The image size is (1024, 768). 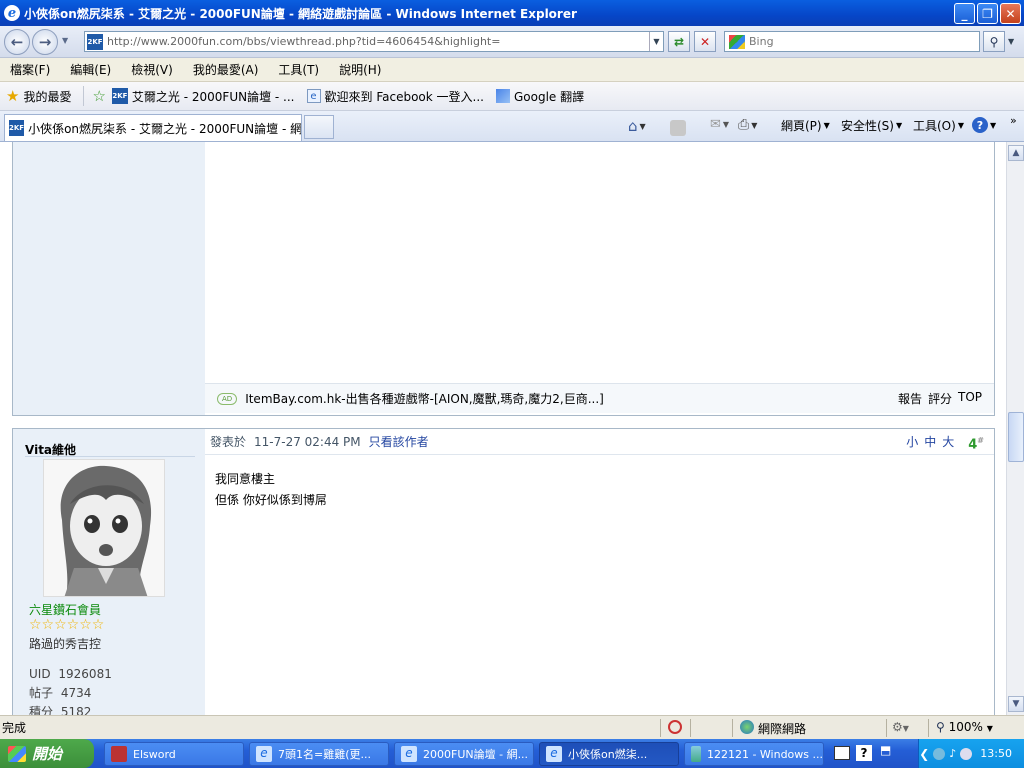 What do you see at coordinates (45, 42) in the screenshot?
I see `forward-button: →` at bounding box center [45, 42].